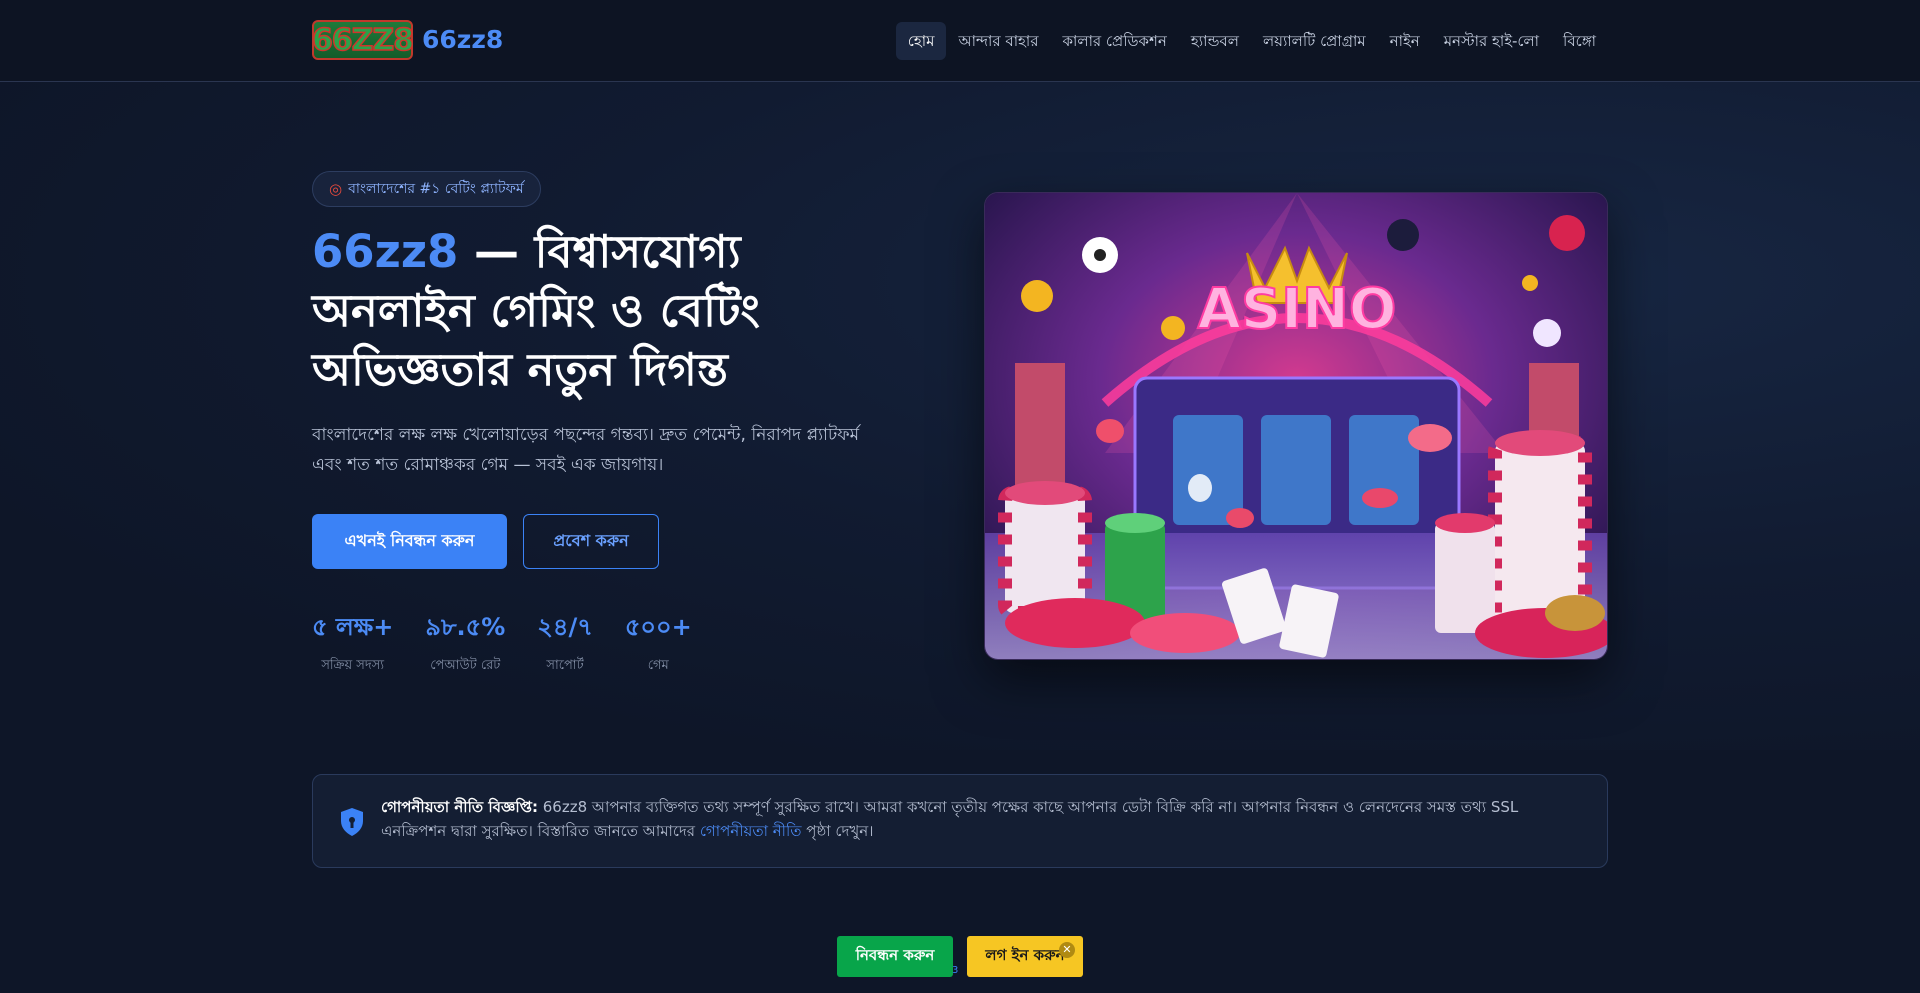 The height and width of the screenshot is (993, 1920). What do you see at coordinates (465, 643) in the screenshot?
I see `stat-payout: ৯৮.৫% পেআউট রেট` at bounding box center [465, 643].